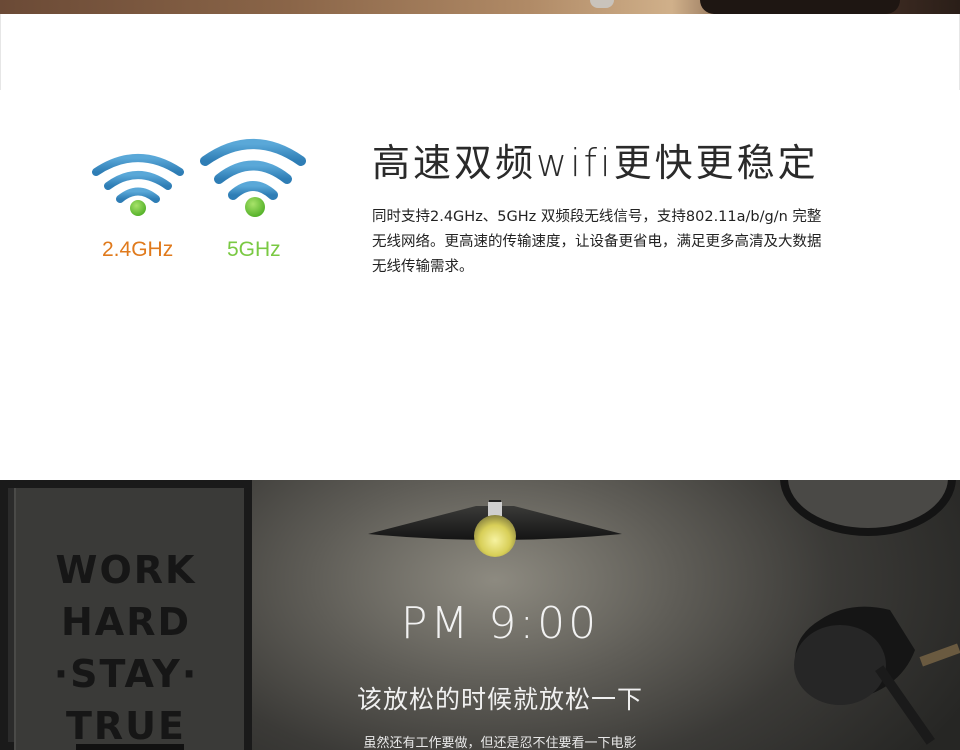 Image resolution: width=960 pixels, height=750 pixels. I want to click on time-display: PM 9:00, so click(500, 623).